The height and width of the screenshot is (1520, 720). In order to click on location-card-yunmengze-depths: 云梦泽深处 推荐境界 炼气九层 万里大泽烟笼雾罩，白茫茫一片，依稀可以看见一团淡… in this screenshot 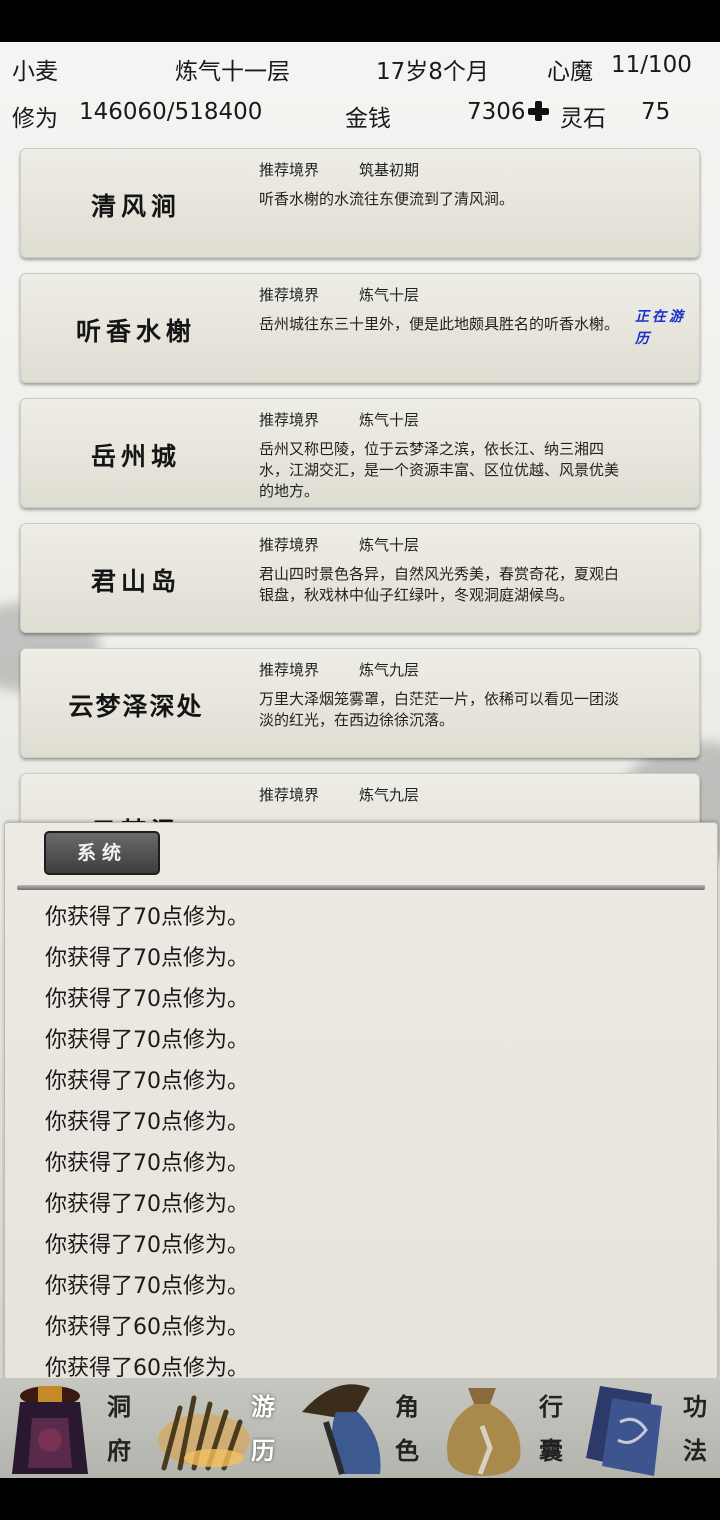, I will do `click(360, 703)`.